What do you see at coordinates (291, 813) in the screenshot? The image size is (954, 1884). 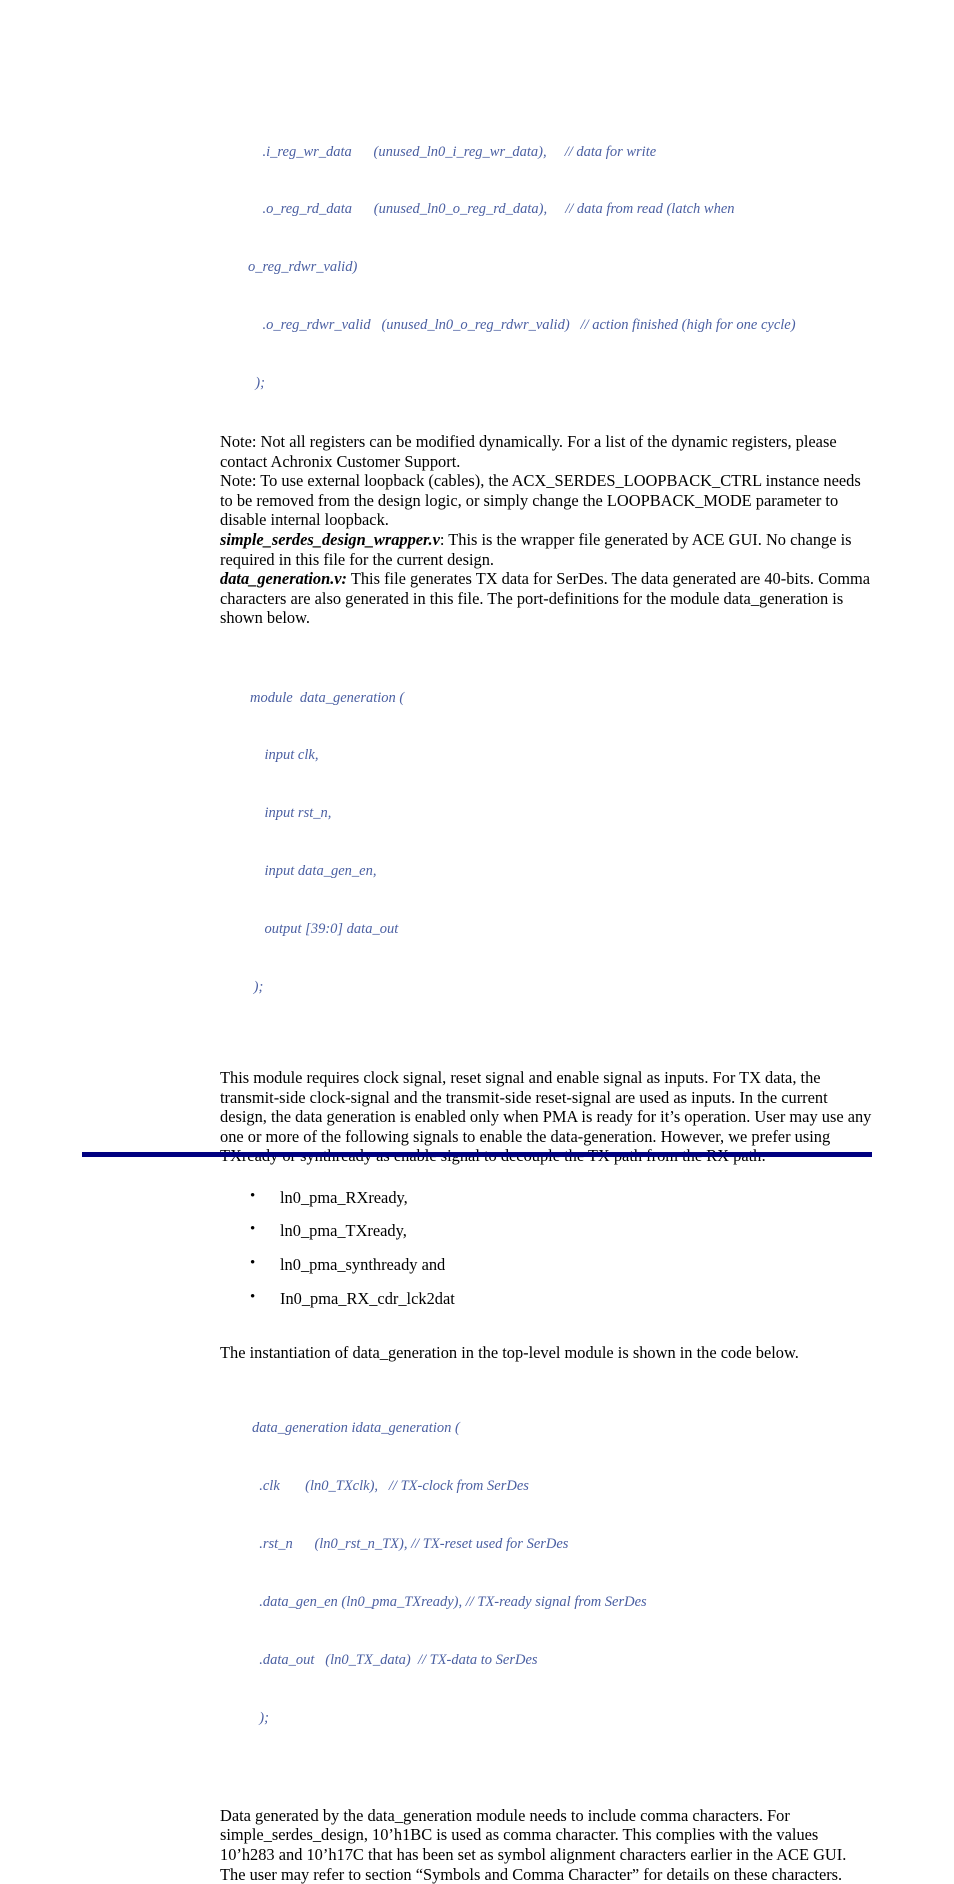 I see `code-line: input rst_n,` at bounding box center [291, 813].